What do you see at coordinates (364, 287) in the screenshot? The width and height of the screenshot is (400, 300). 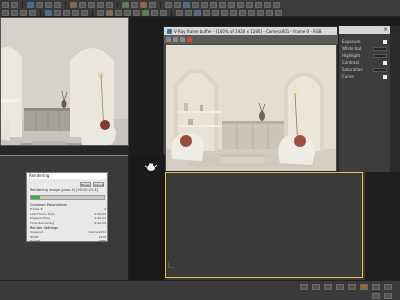 I see `key-mode-icon` at bounding box center [364, 287].